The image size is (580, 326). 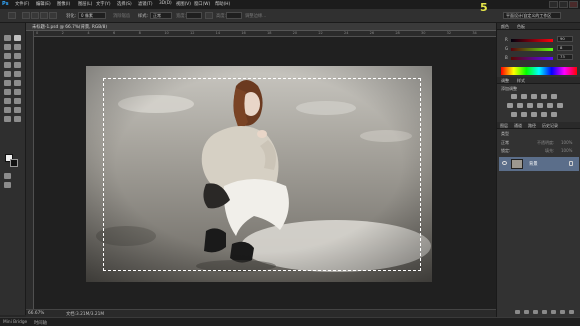 What do you see at coordinates (554, 96) in the screenshot?
I see `vibrance-icon` at bounding box center [554, 96].